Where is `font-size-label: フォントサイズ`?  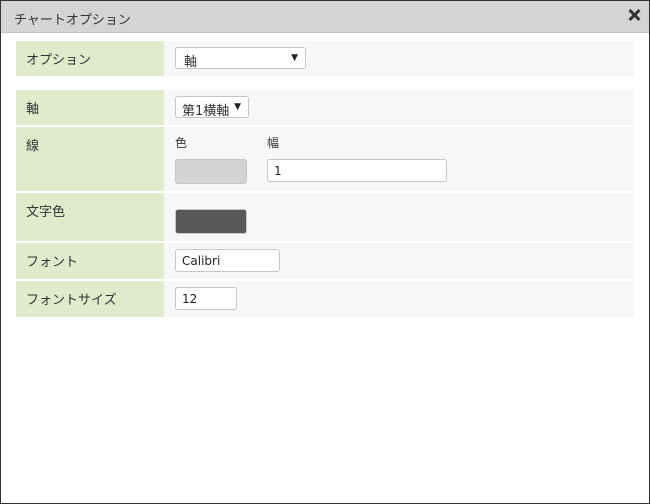
font-size-label: フォントサイズ is located at coordinates (71, 300).